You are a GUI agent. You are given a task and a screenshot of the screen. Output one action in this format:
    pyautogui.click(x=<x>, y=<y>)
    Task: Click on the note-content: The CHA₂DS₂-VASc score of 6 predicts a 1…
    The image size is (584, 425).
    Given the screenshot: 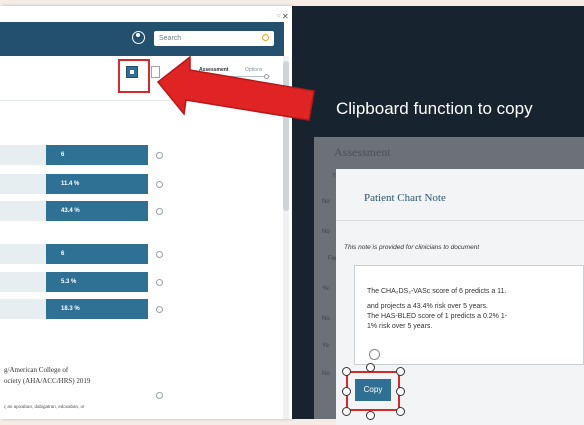 What is the action you would take?
    pyautogui.click(x=437, y=309)
    